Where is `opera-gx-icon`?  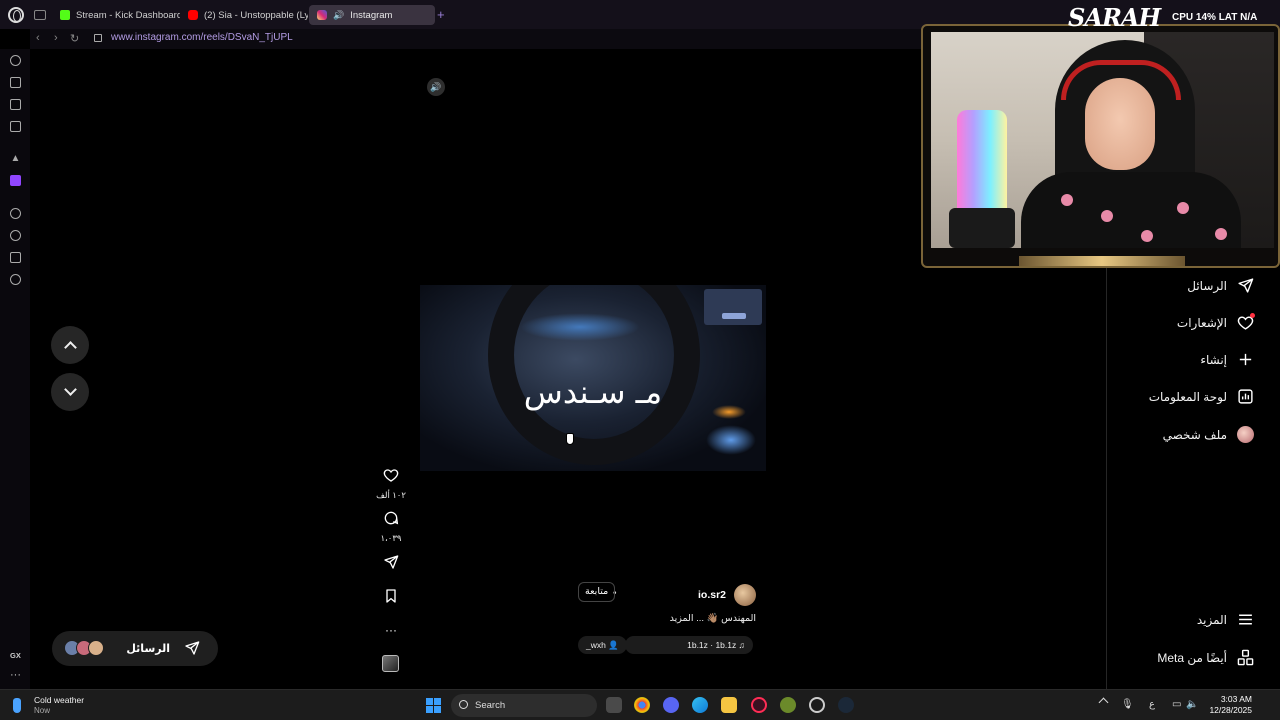 opera-gx-icon is located at coordinates (759, 705).